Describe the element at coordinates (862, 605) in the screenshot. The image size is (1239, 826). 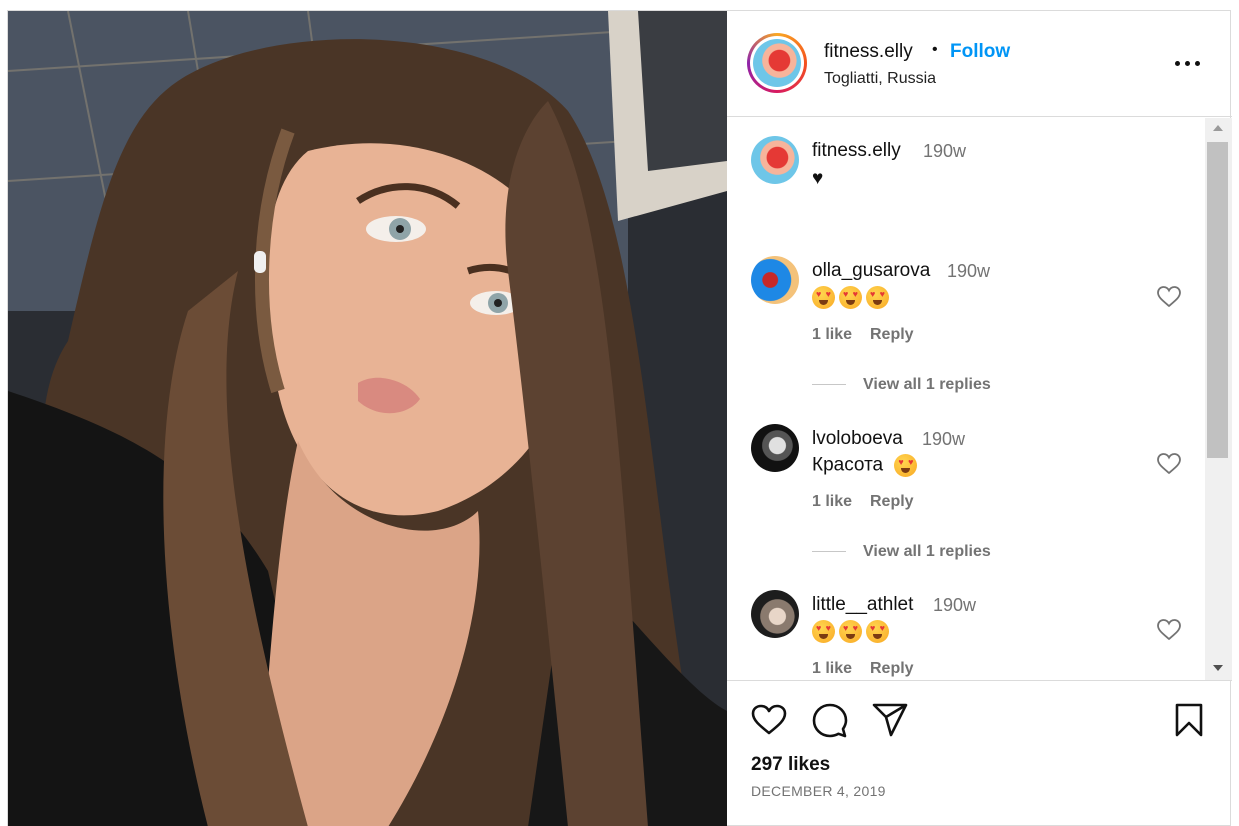
I see `comment-username: little__athlet` at that location.